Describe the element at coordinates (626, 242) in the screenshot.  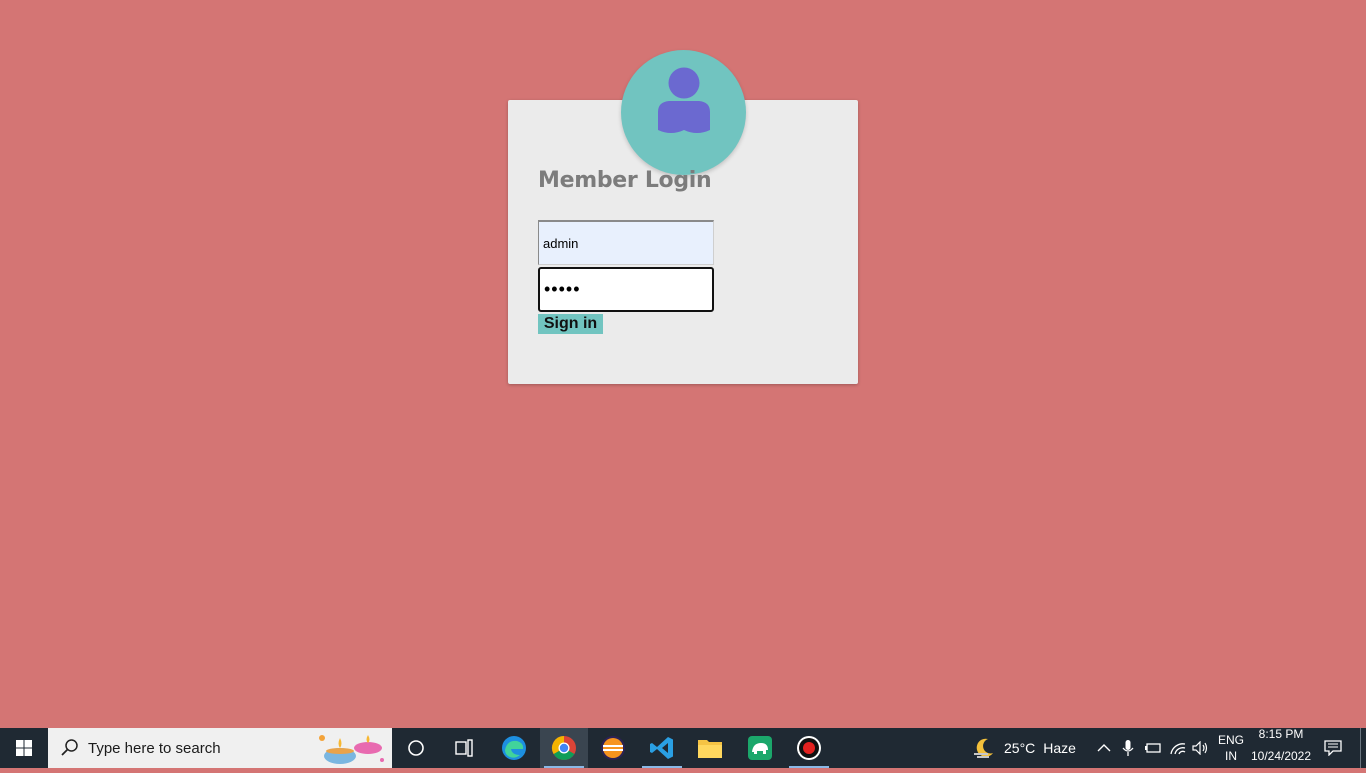
I see `username-field` at that location.